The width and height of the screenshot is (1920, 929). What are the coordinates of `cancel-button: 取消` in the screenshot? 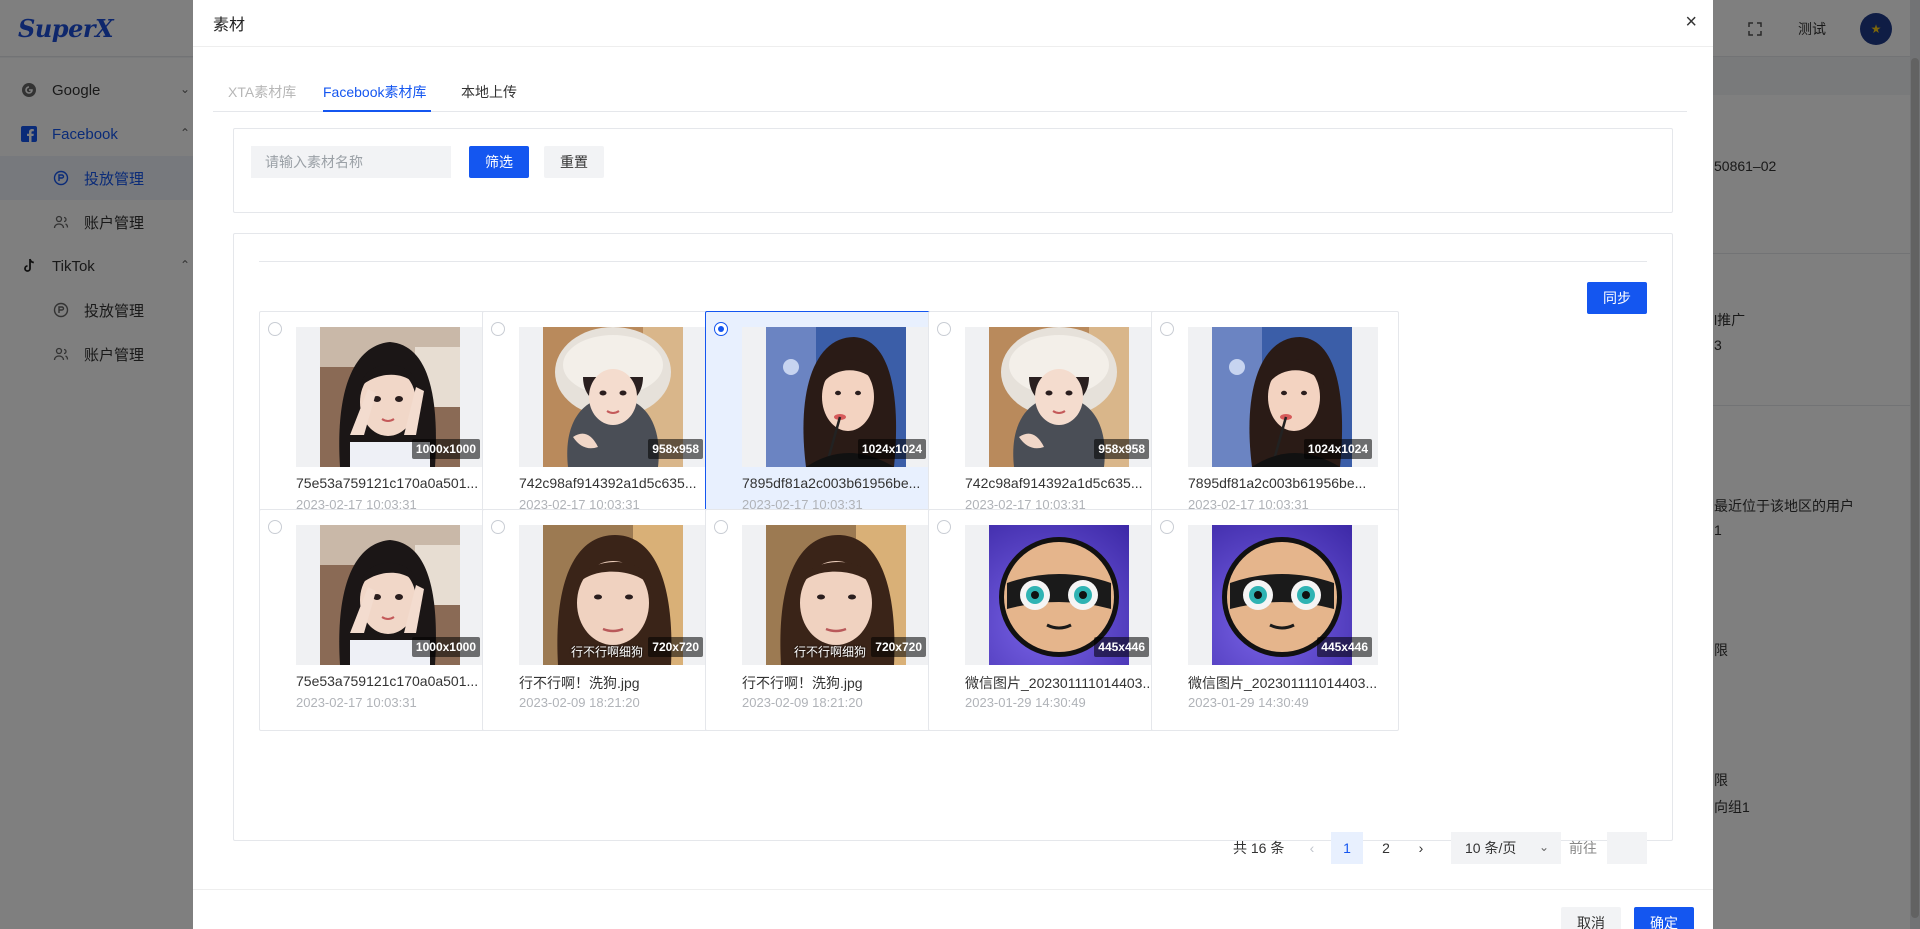 It's located at (1591, 918).